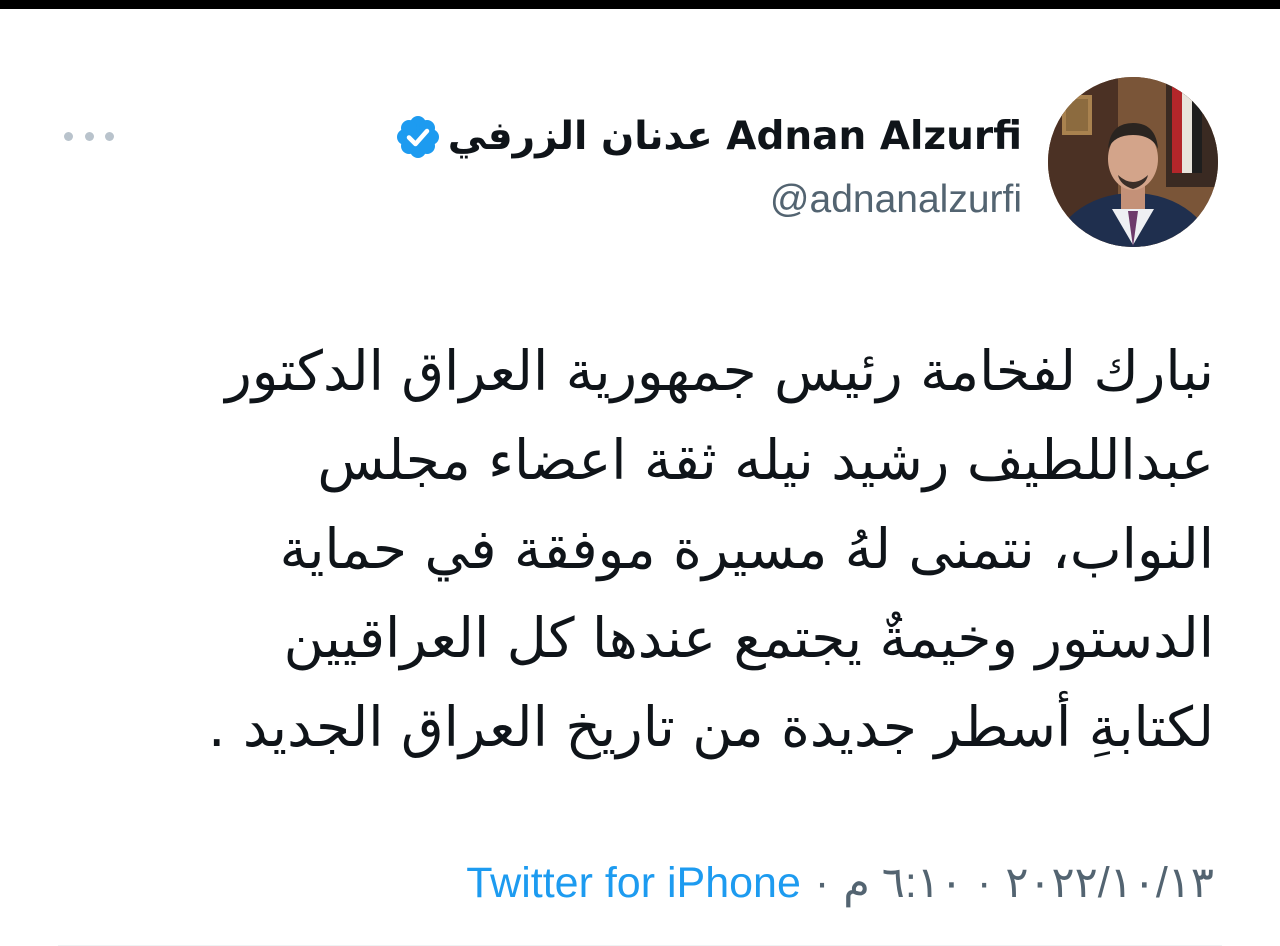  I want to click on author-name: عدنان الزرفي Adnan Alzurfi, so click(735, 137).